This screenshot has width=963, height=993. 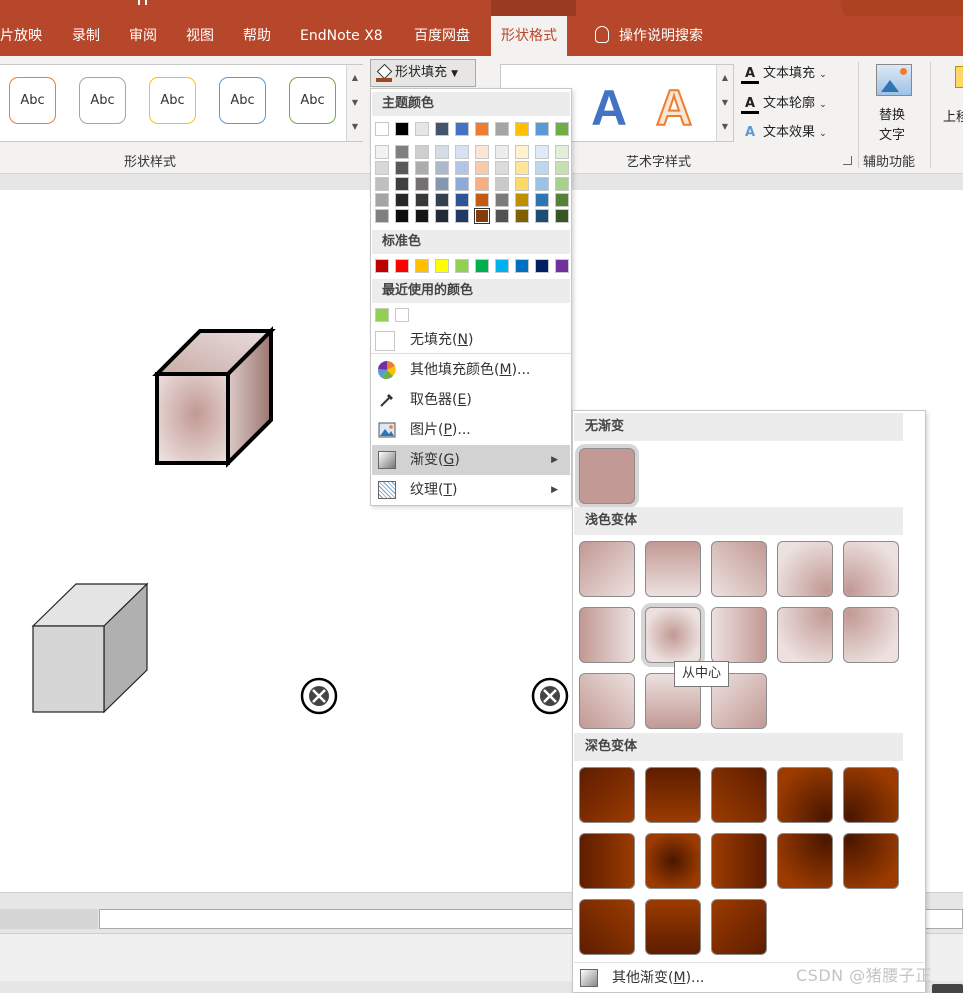 I want to click on wordart-scrollbar: ▲ ▼ ▼, so click(x=724, y=103).